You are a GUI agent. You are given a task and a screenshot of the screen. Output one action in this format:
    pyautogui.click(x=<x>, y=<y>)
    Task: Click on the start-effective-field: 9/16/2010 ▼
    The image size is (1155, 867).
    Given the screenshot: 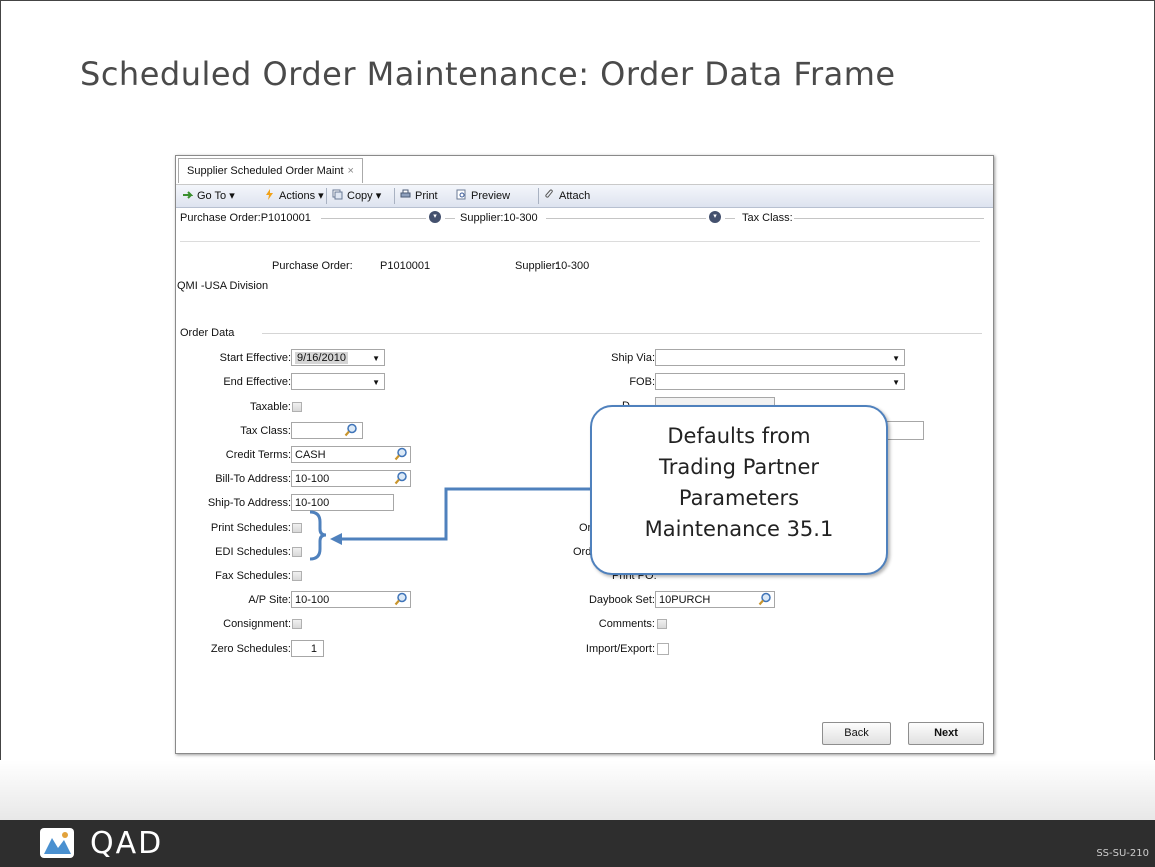 What is the action you would take?
    pyautogui.click(x=338, y=357)
    